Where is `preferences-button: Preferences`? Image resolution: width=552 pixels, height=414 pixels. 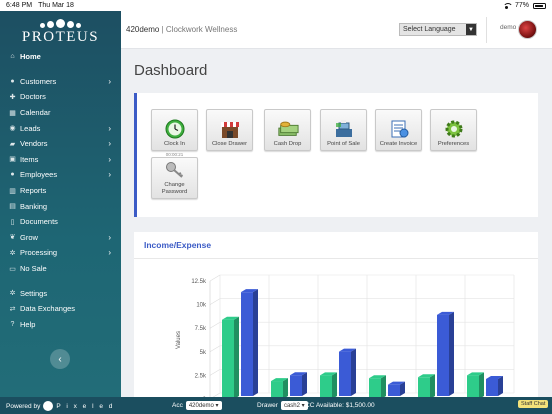 preferences-button: Preferences is located at coordinates (453, 130).